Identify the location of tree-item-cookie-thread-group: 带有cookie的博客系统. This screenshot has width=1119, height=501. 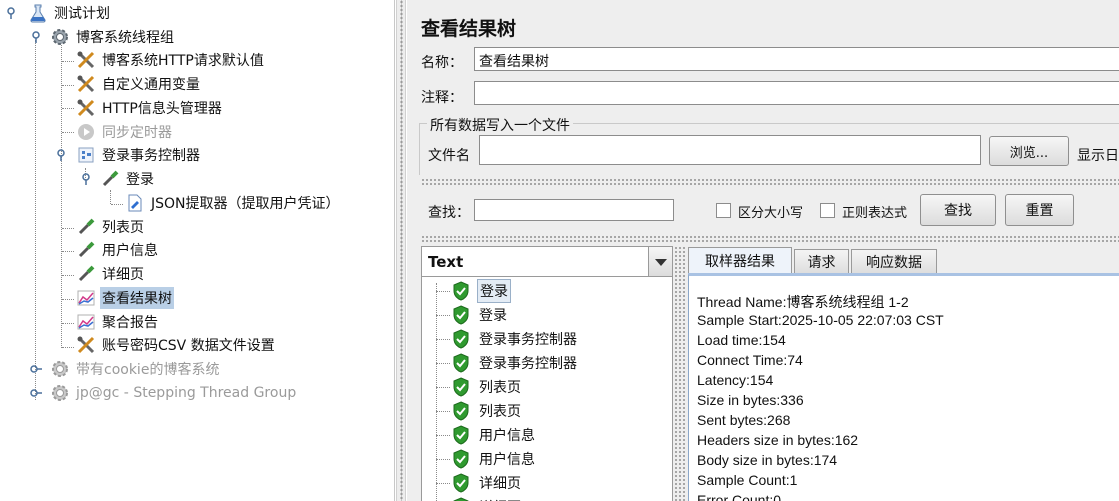
(135, 369).